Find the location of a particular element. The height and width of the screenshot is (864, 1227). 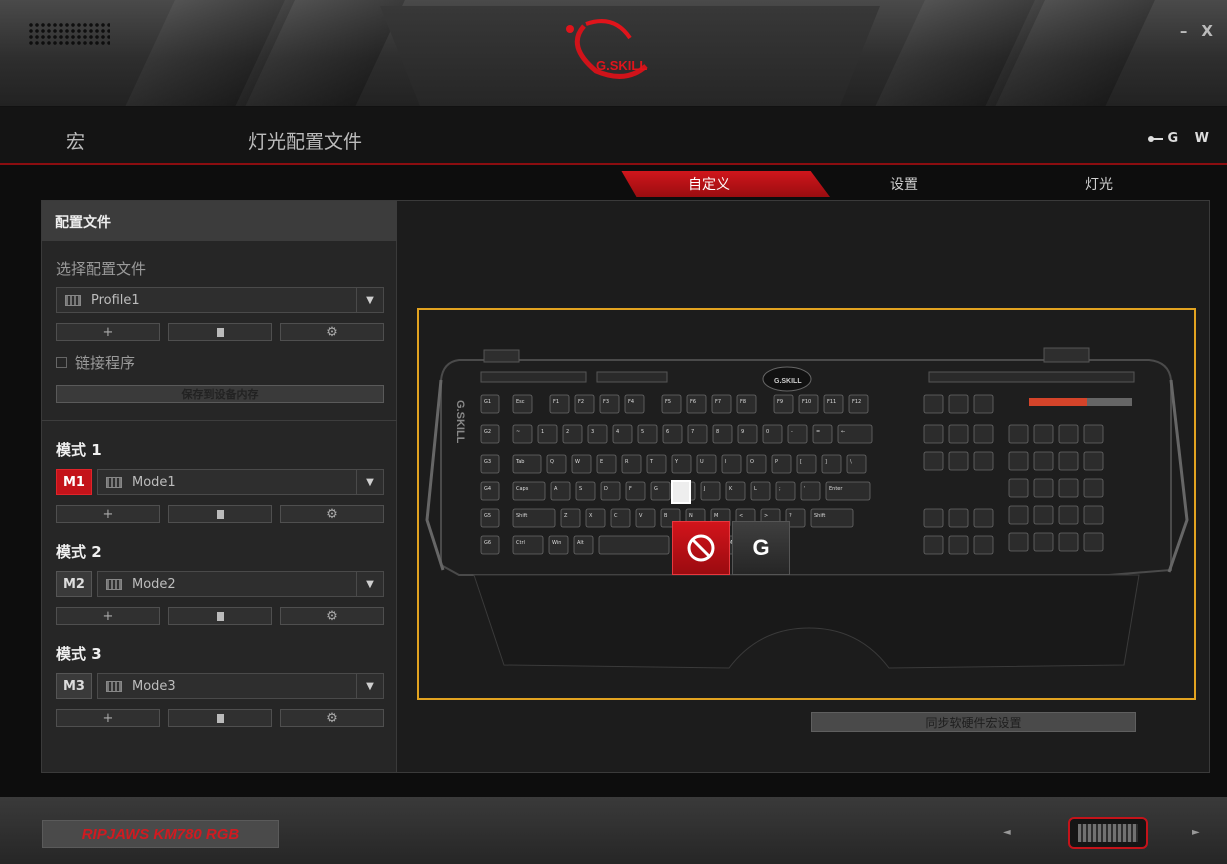

nav-item-lighting-profile: 灯光配置文件 is located at coordinates (305, 140).